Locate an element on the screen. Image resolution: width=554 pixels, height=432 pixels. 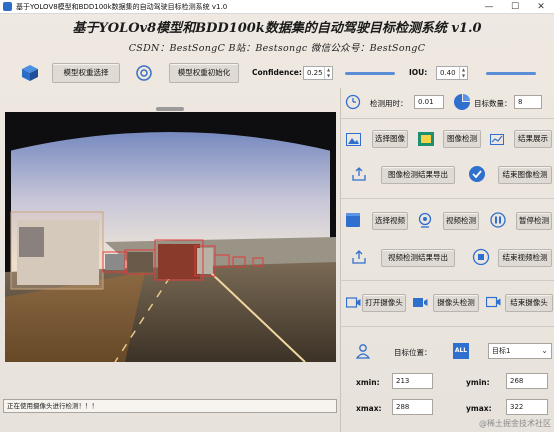
iou-value: 0.40 is located at coordinates (448, 73).